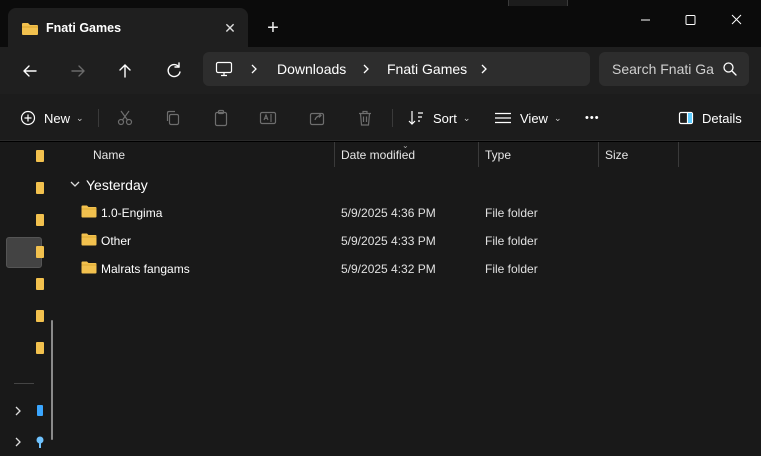 The image size is (761, 456). I want to click on sort-label: Sort, so click(445, 118).